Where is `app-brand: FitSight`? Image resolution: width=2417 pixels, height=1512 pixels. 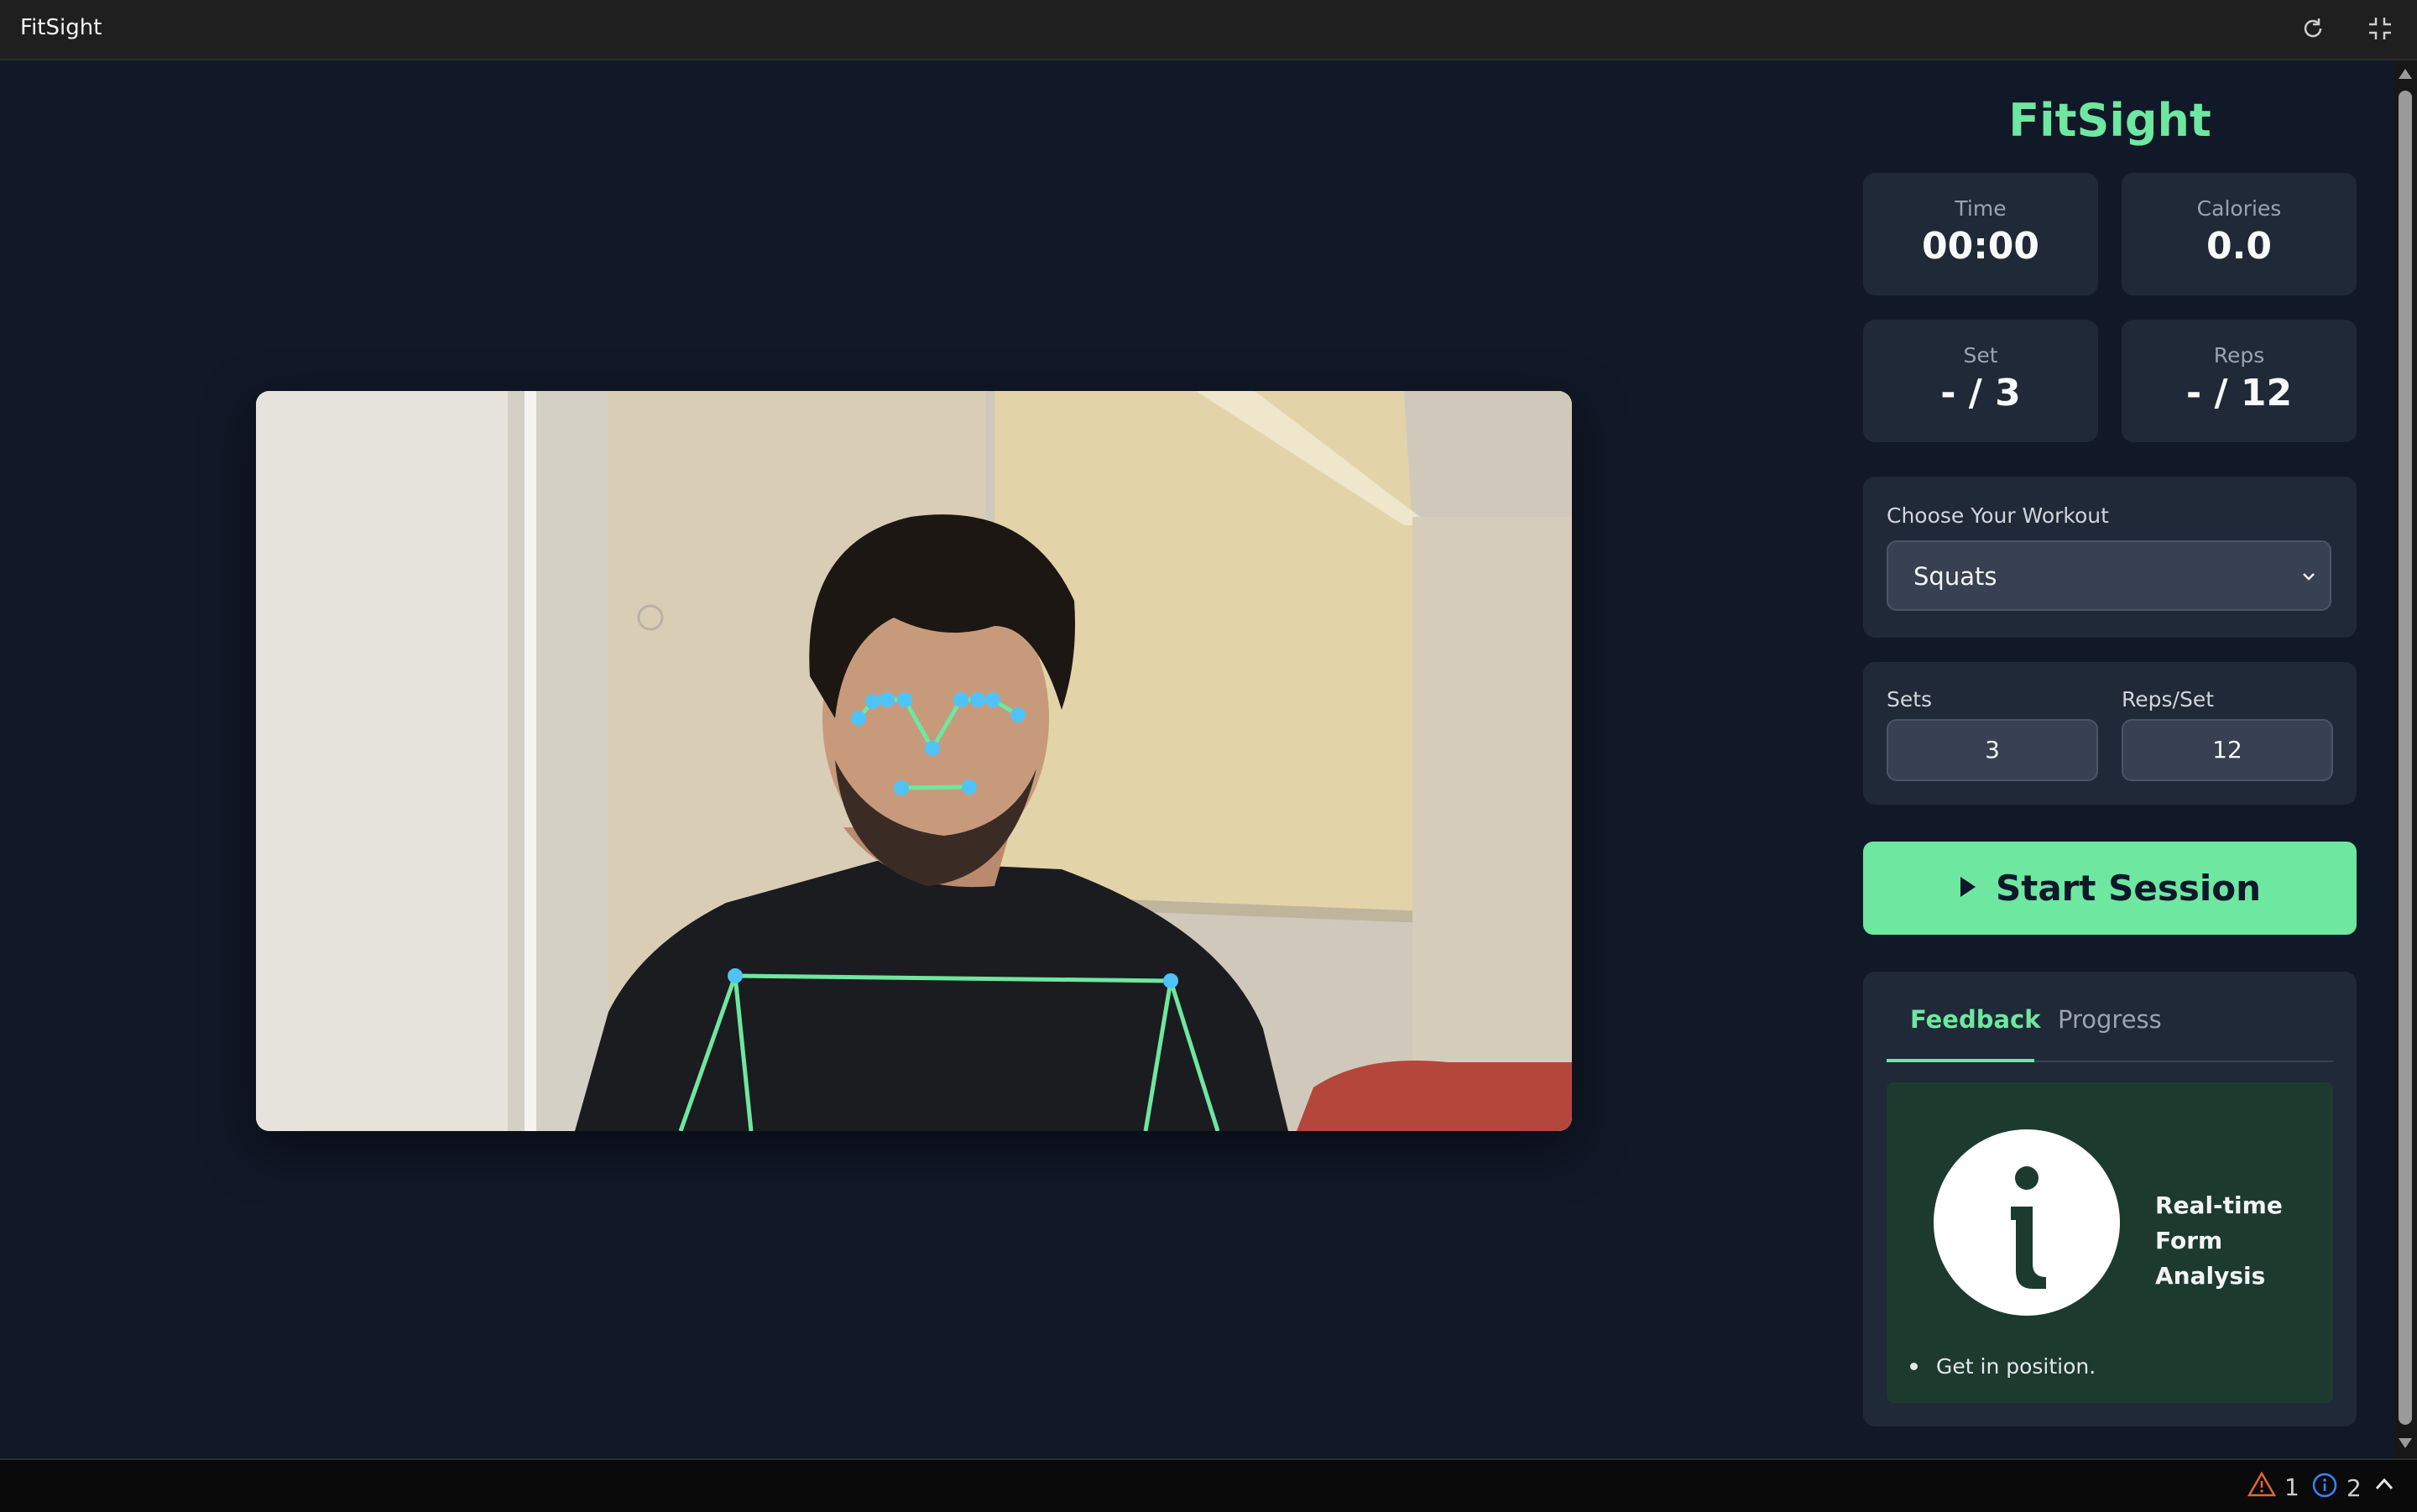 app-brand: FitSight is located at coordinates (2109, 120).